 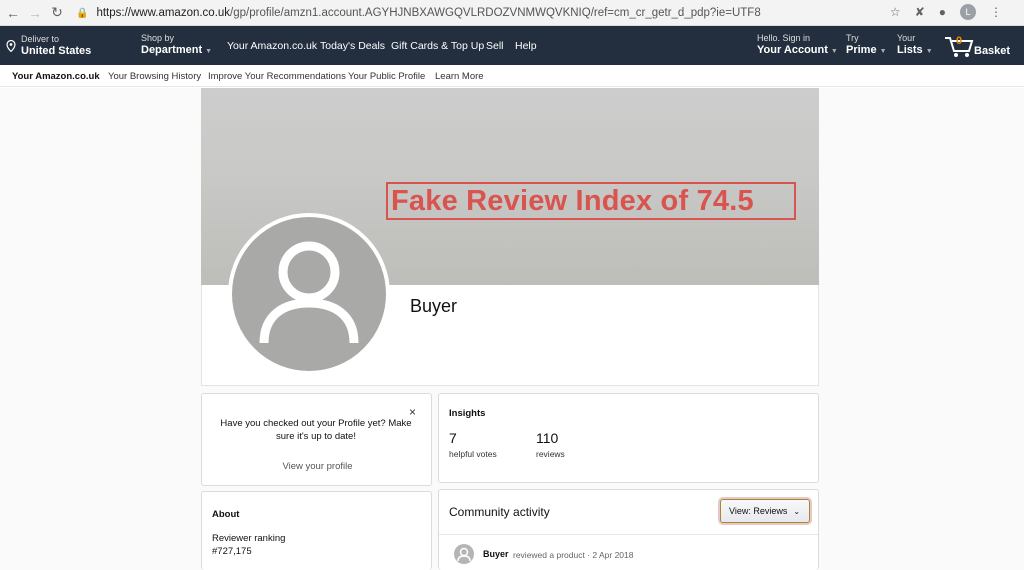 I want to click on basket-count: 0, so click(x=959, y=41).